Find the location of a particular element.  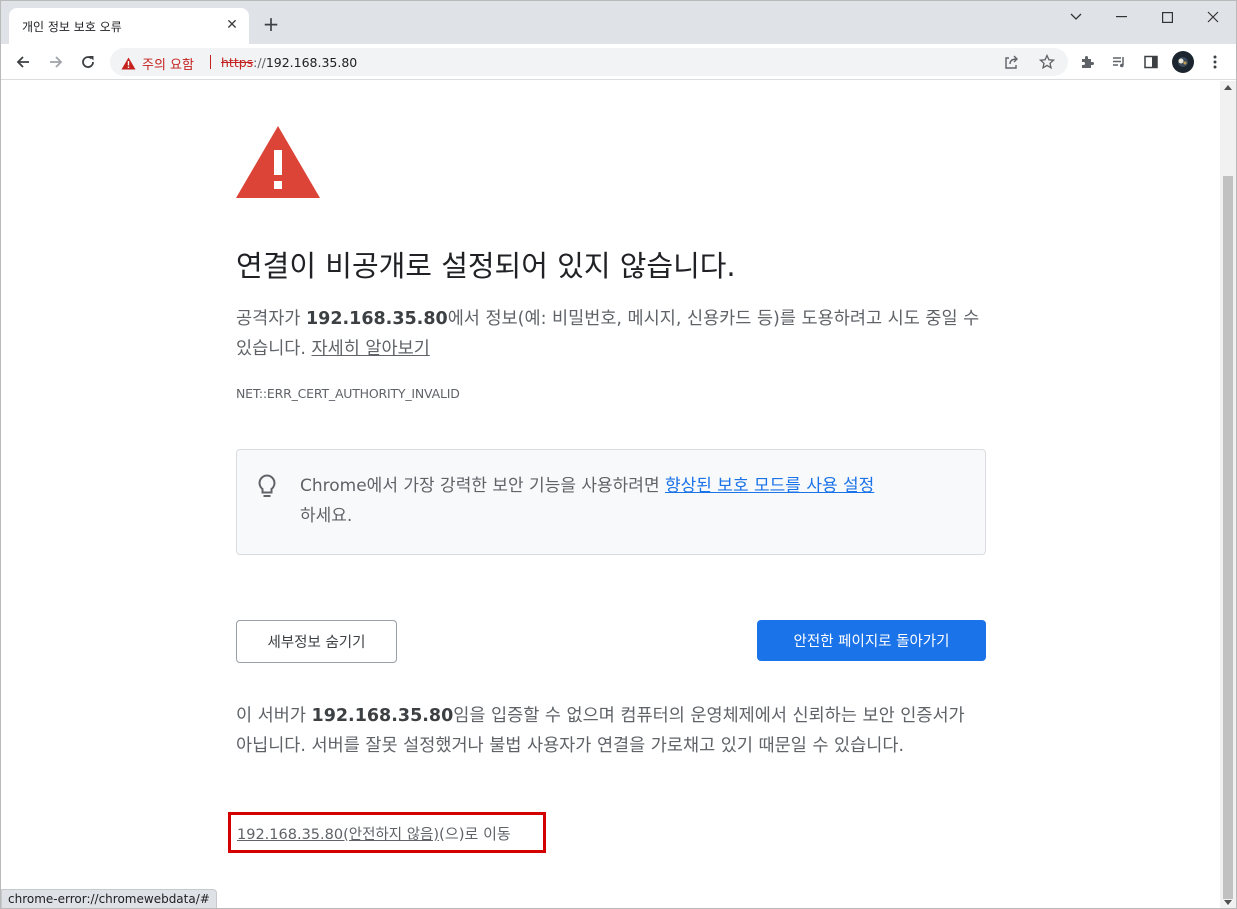

side-panel-icon is located at coordinates (1151, 62).